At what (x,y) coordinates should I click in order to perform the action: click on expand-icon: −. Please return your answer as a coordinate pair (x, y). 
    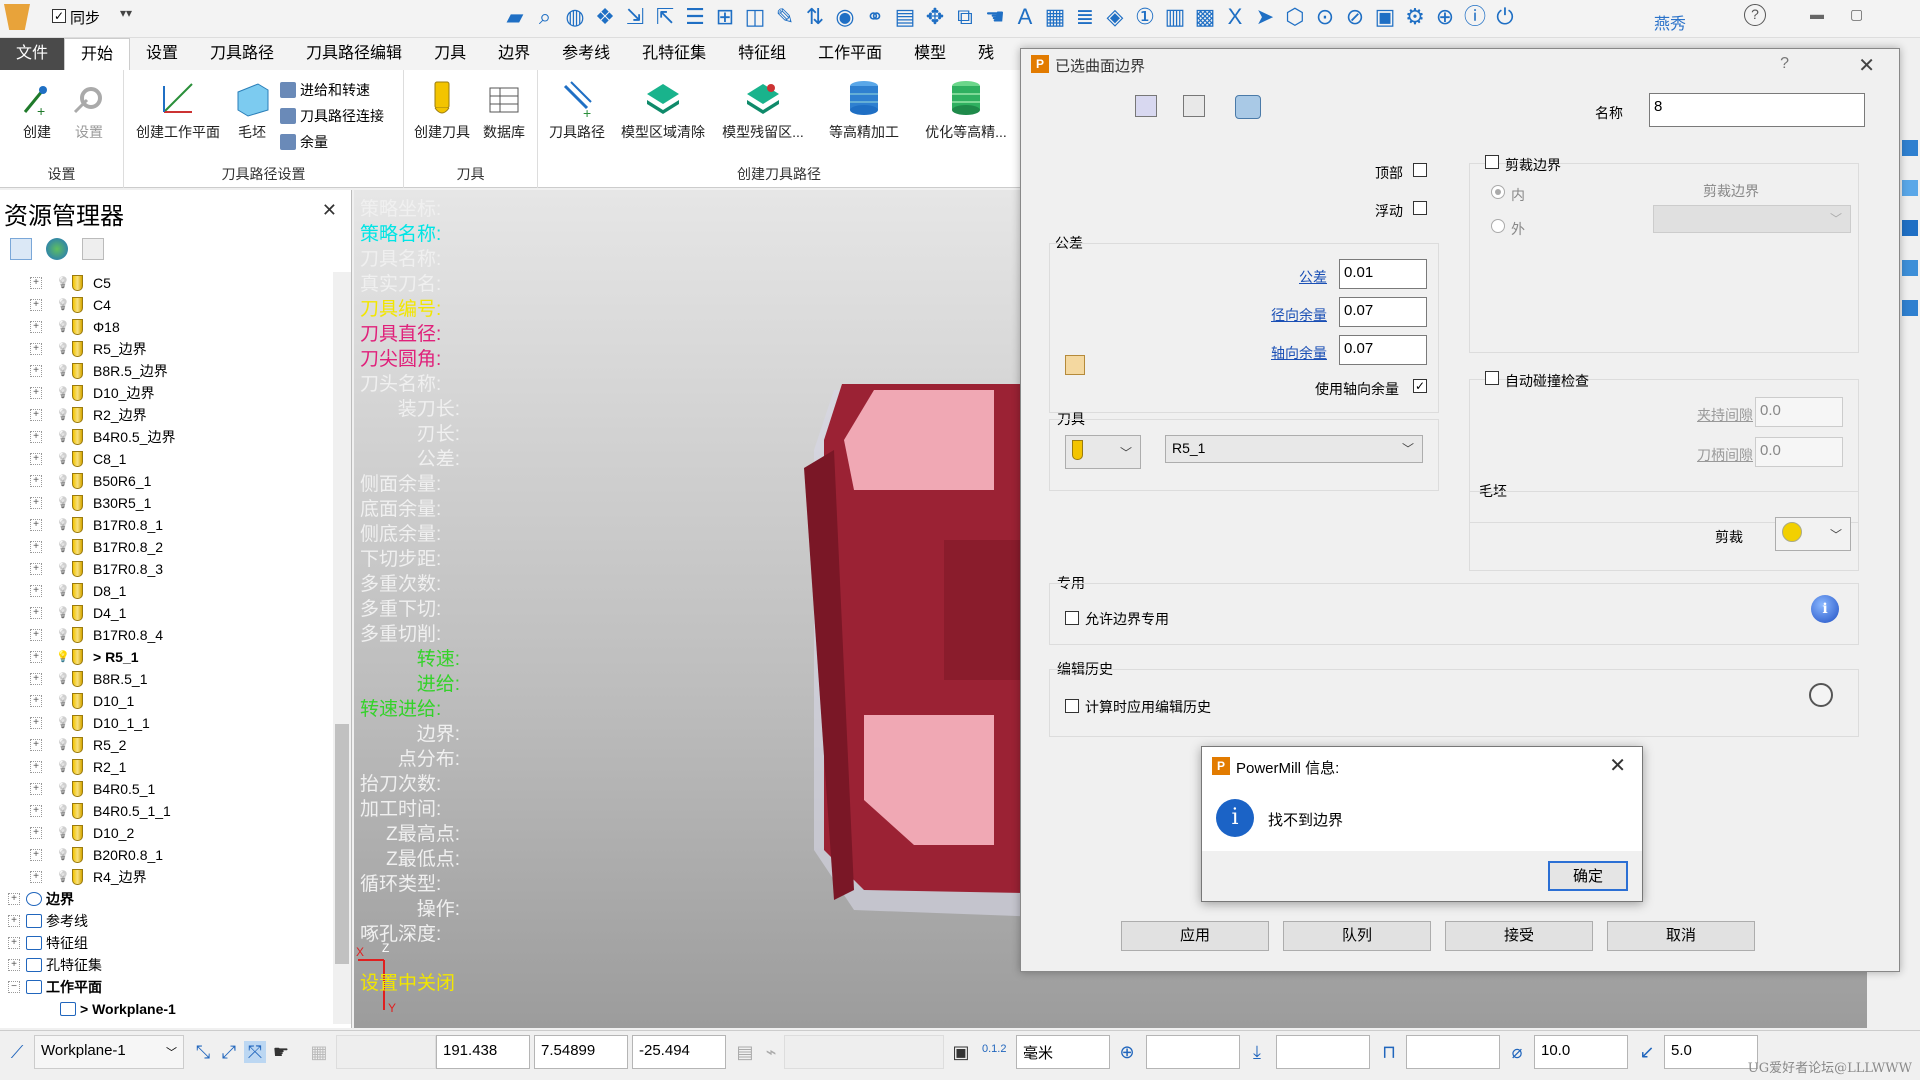
    Looking at the image, I should click on (14, 987).